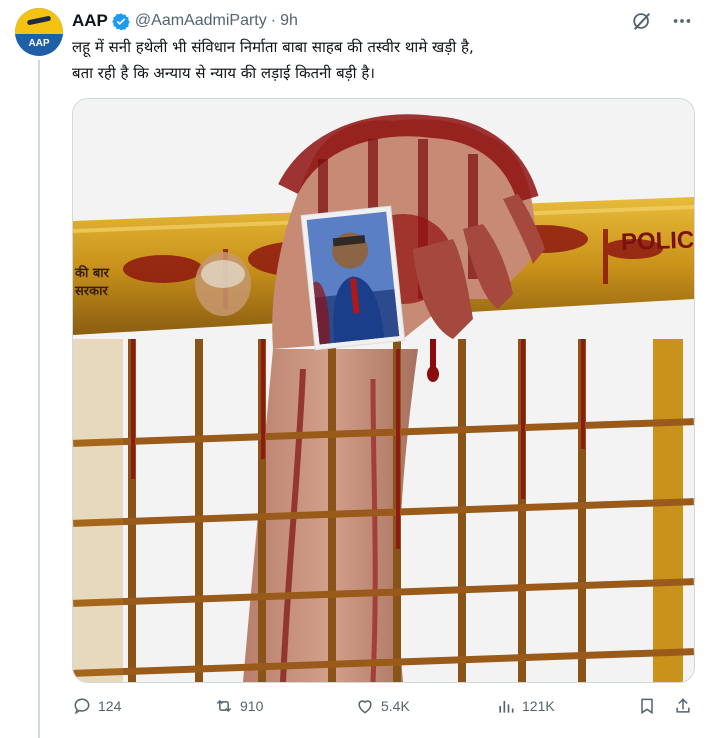 This screenshot has width=707, height=738. Describe the element at coordinates (39, 43) in the screenshot. I see `avatar-text: AAP` at that location.